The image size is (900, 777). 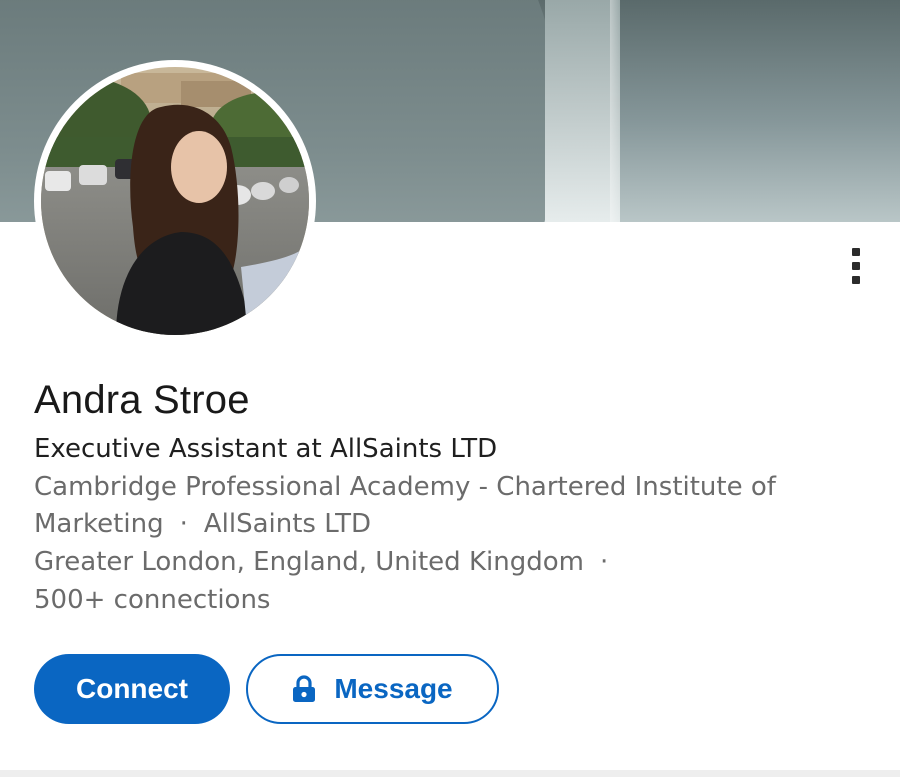 I want to click on connections-count: 500+ connections, so click(x=152, y=600).